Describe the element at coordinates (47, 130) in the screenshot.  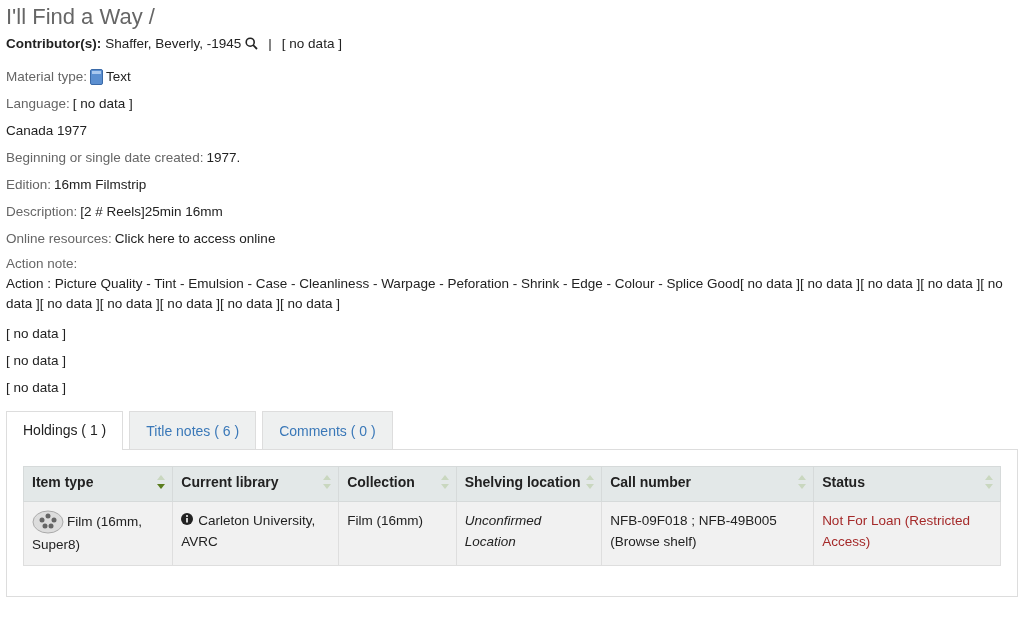
I see `field-value: Canada 1977` at that location.